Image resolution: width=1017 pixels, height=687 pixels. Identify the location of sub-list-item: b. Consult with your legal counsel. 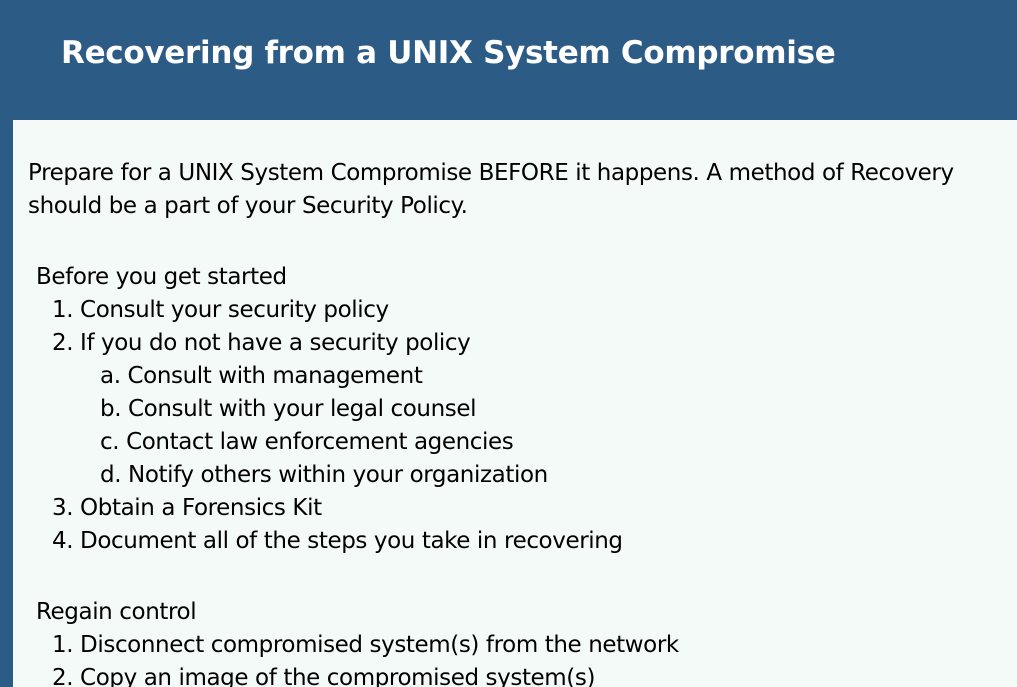
(288, 409).